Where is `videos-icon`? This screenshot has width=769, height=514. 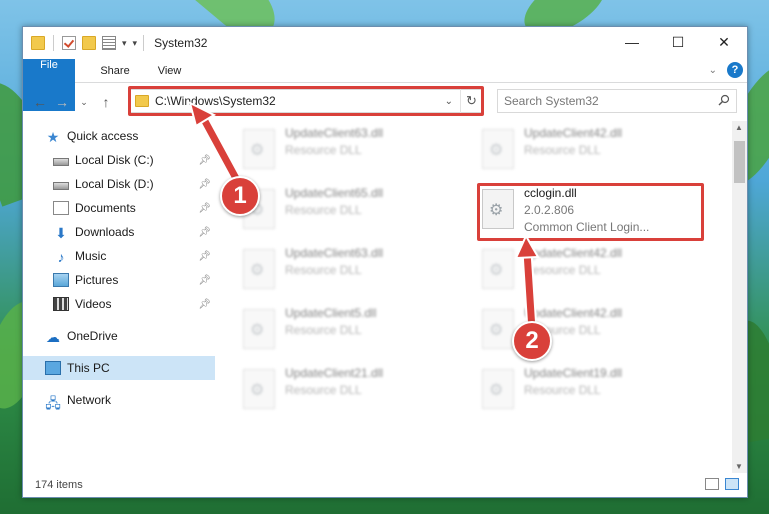 videos-icon is located at coordinates (61, 304).